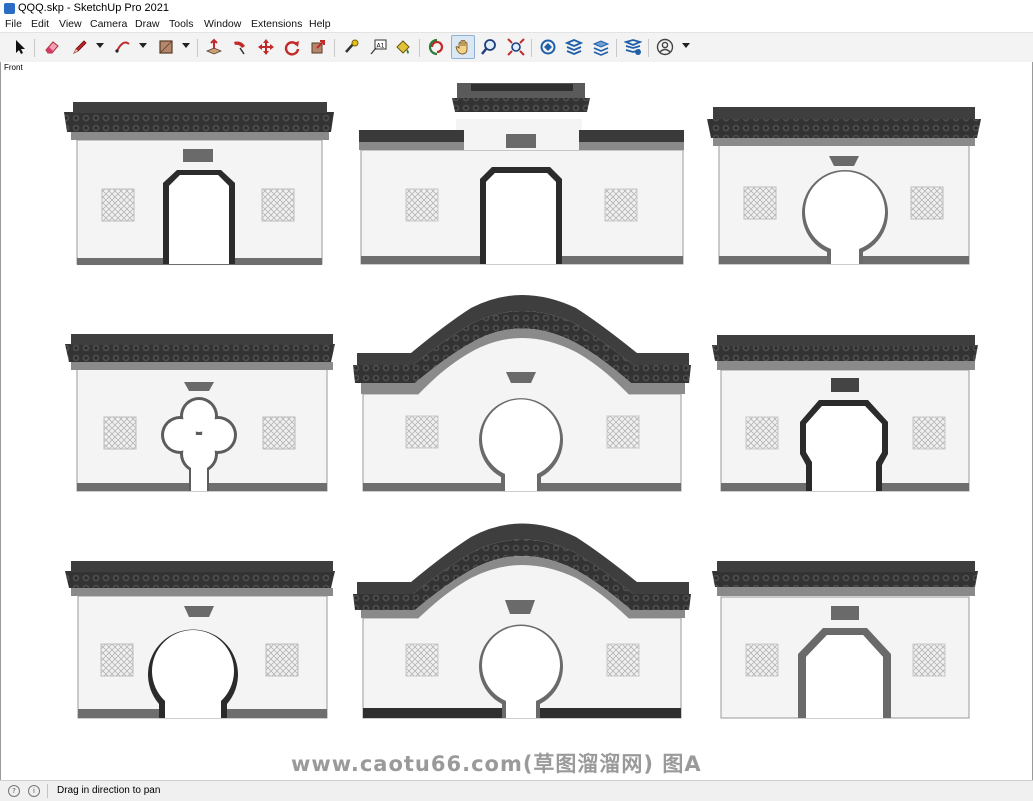 This screenshot has width=1033, height=801. What do you see at coordinates (351, 47) in the screenshot?
I see `tape-measure-icon` at bounding box center [351, 47].